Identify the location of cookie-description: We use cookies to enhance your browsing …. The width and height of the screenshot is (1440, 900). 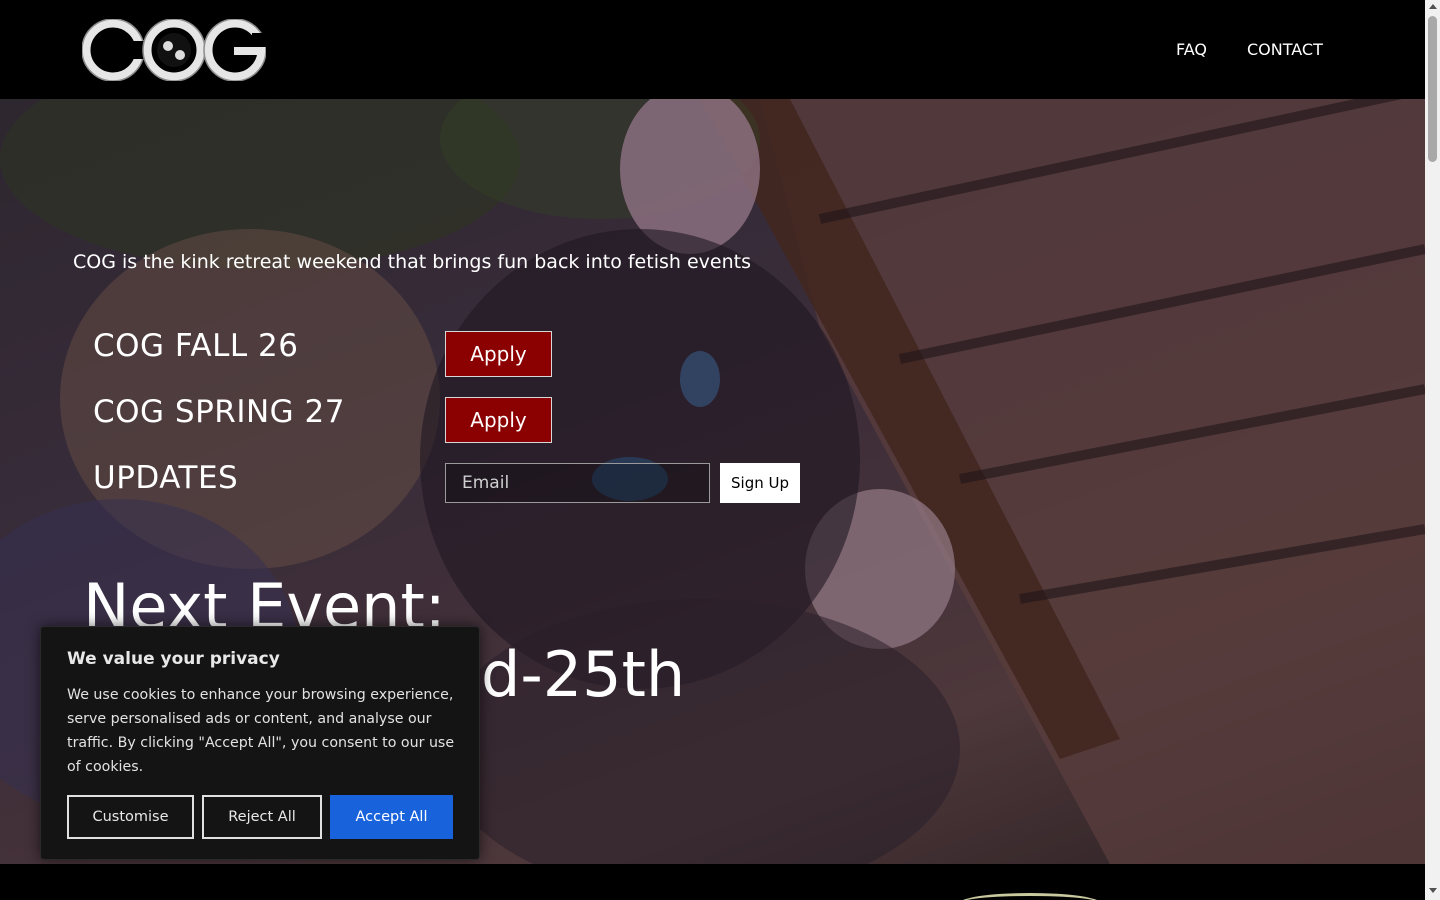
(261, 731).